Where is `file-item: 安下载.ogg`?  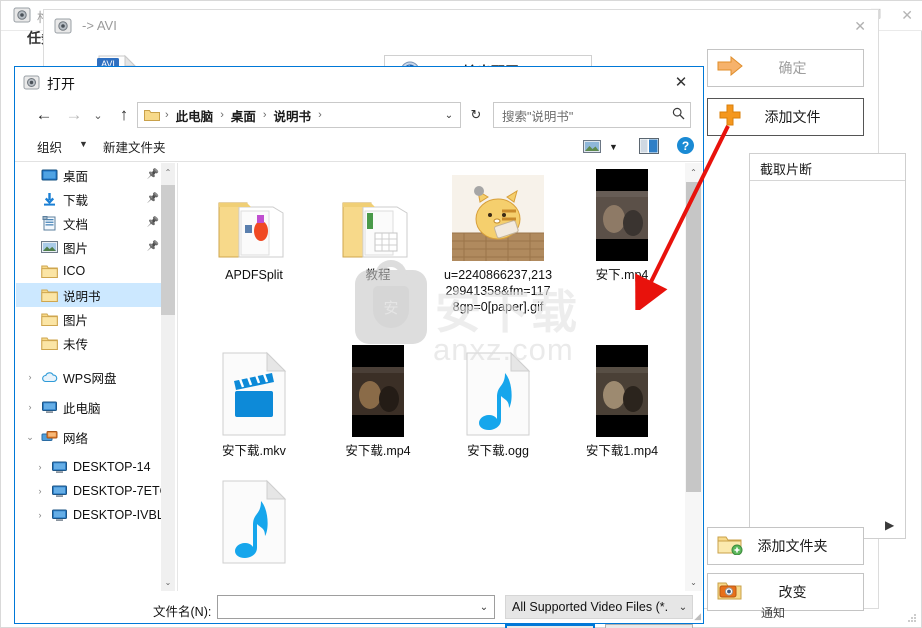 file-item: 安下载.ogg is located at coordinates (498, 402).